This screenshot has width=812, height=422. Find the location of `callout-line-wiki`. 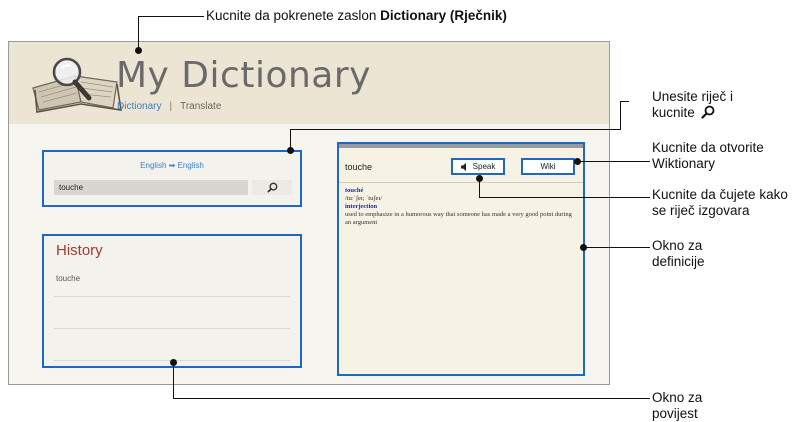

callout-line-wiki is located at coordinates (614, 161).